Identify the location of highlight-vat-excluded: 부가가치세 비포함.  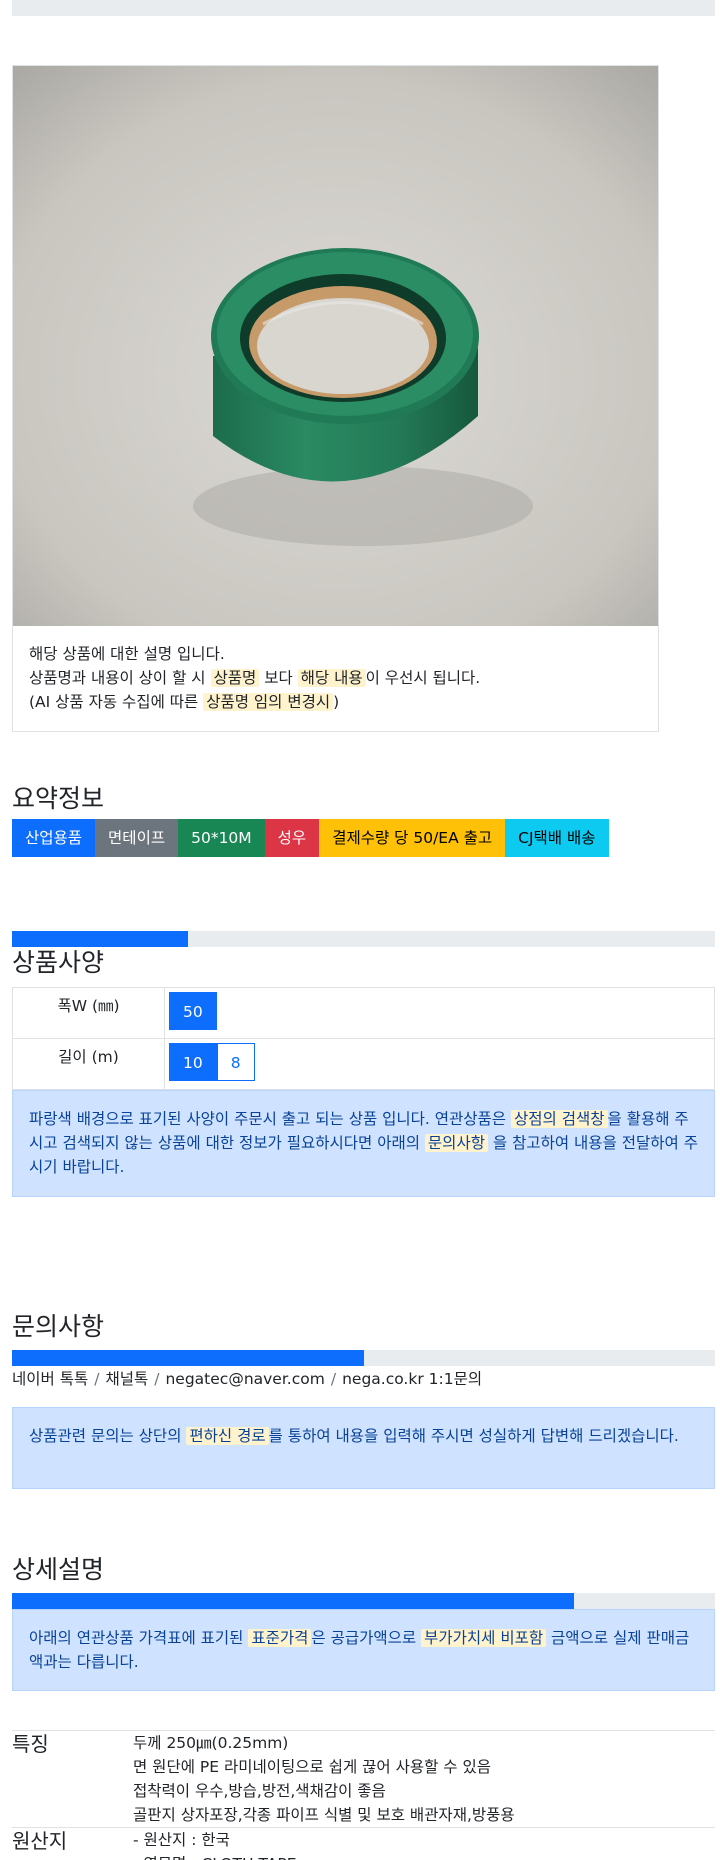
(484, 1638).